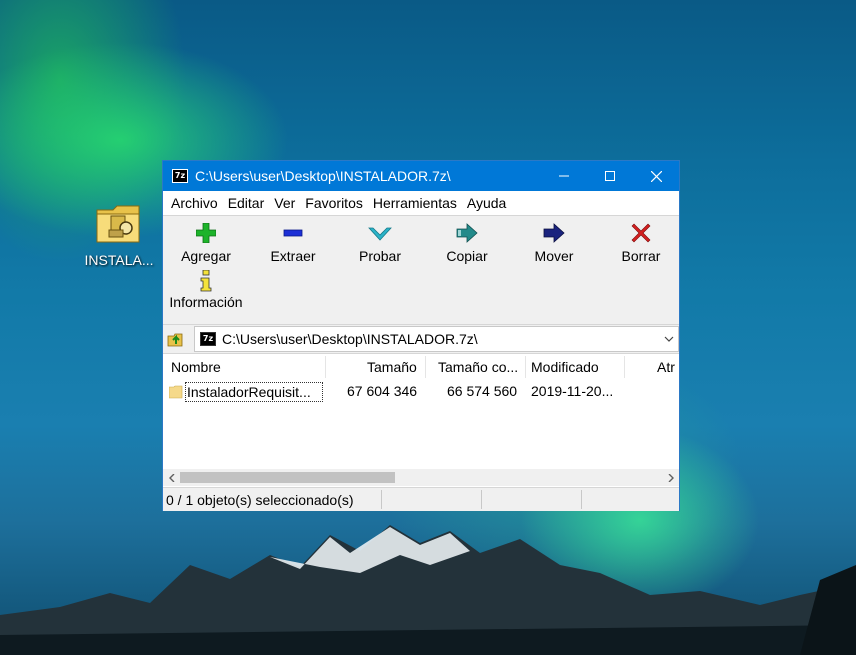  I want to click on 7zip-app-icon: 7z, so click(180, 176).